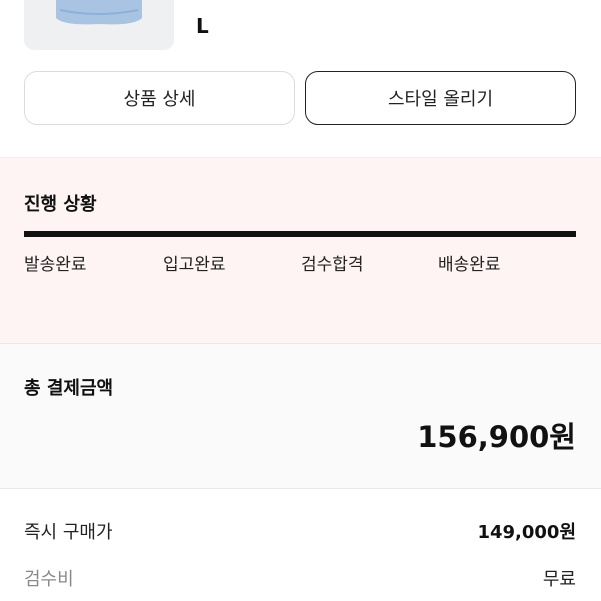 The image size is (601, 601). I want to click on inspection-fee-label: 검수비, so click(49, 579).